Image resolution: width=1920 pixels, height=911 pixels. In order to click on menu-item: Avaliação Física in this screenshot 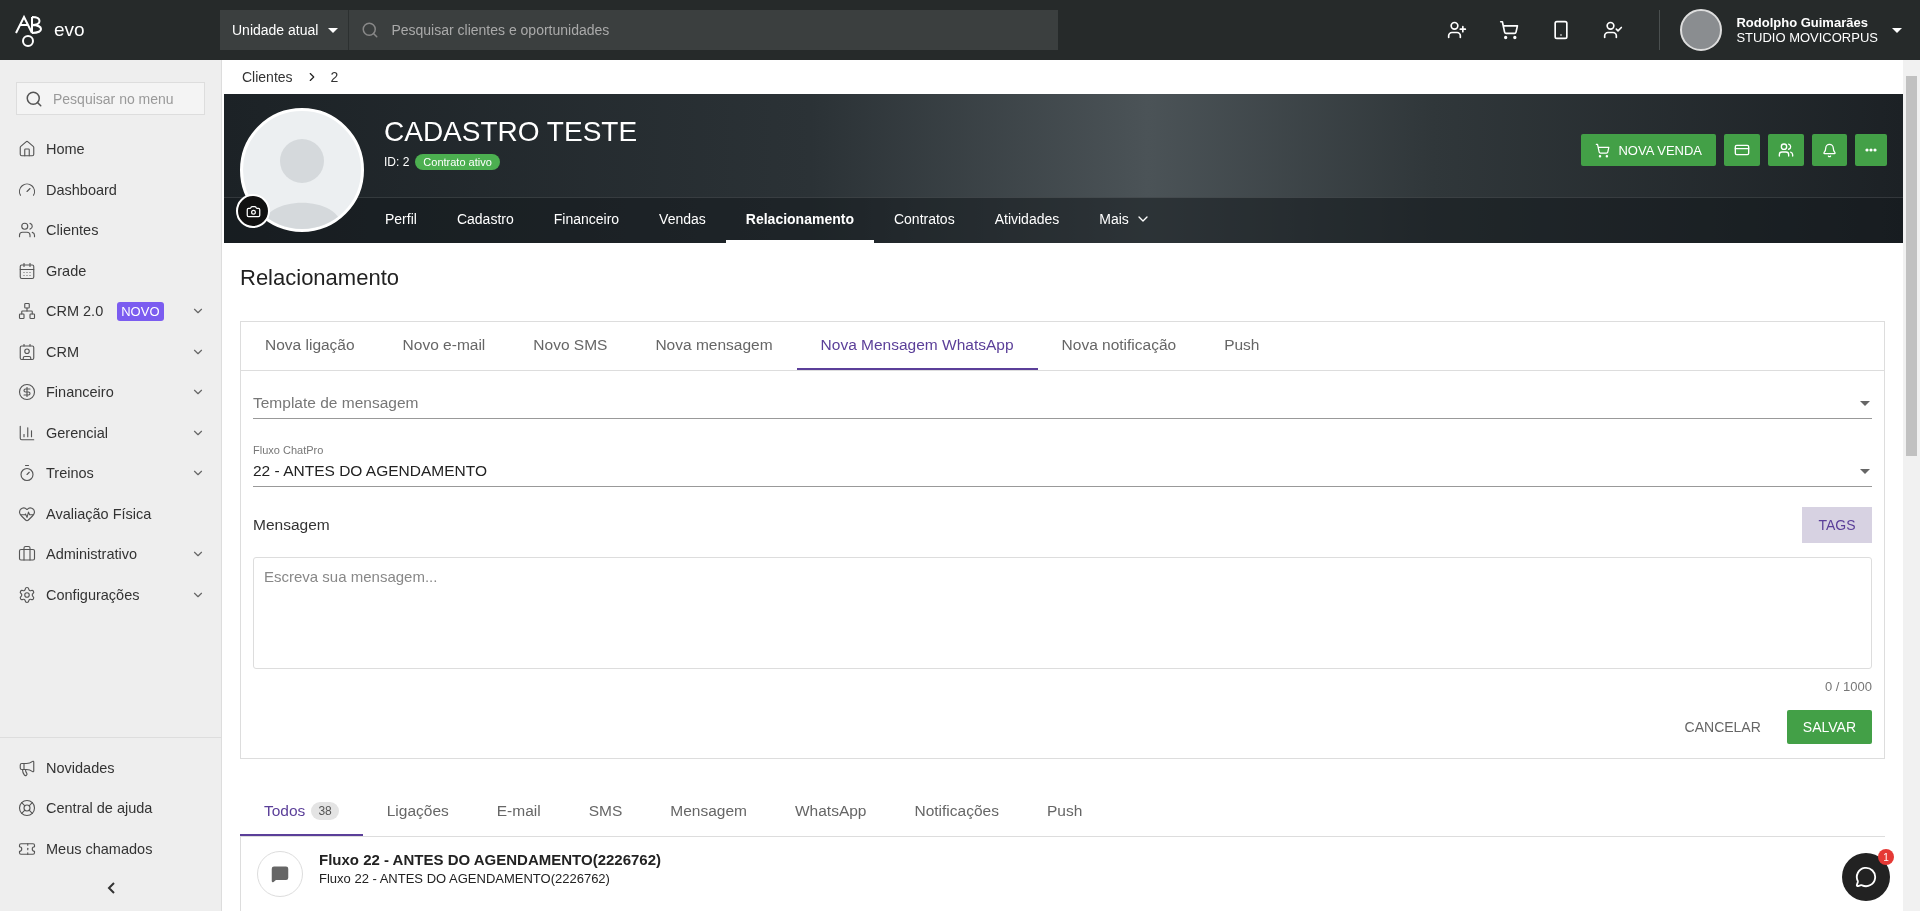, I will do `click(110, 513)`.